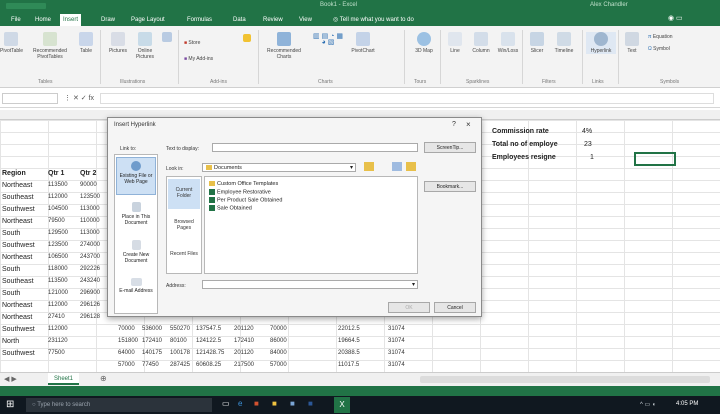  I want to click on sheet-tab-sheet1: Sheet1, so click(64, 379).